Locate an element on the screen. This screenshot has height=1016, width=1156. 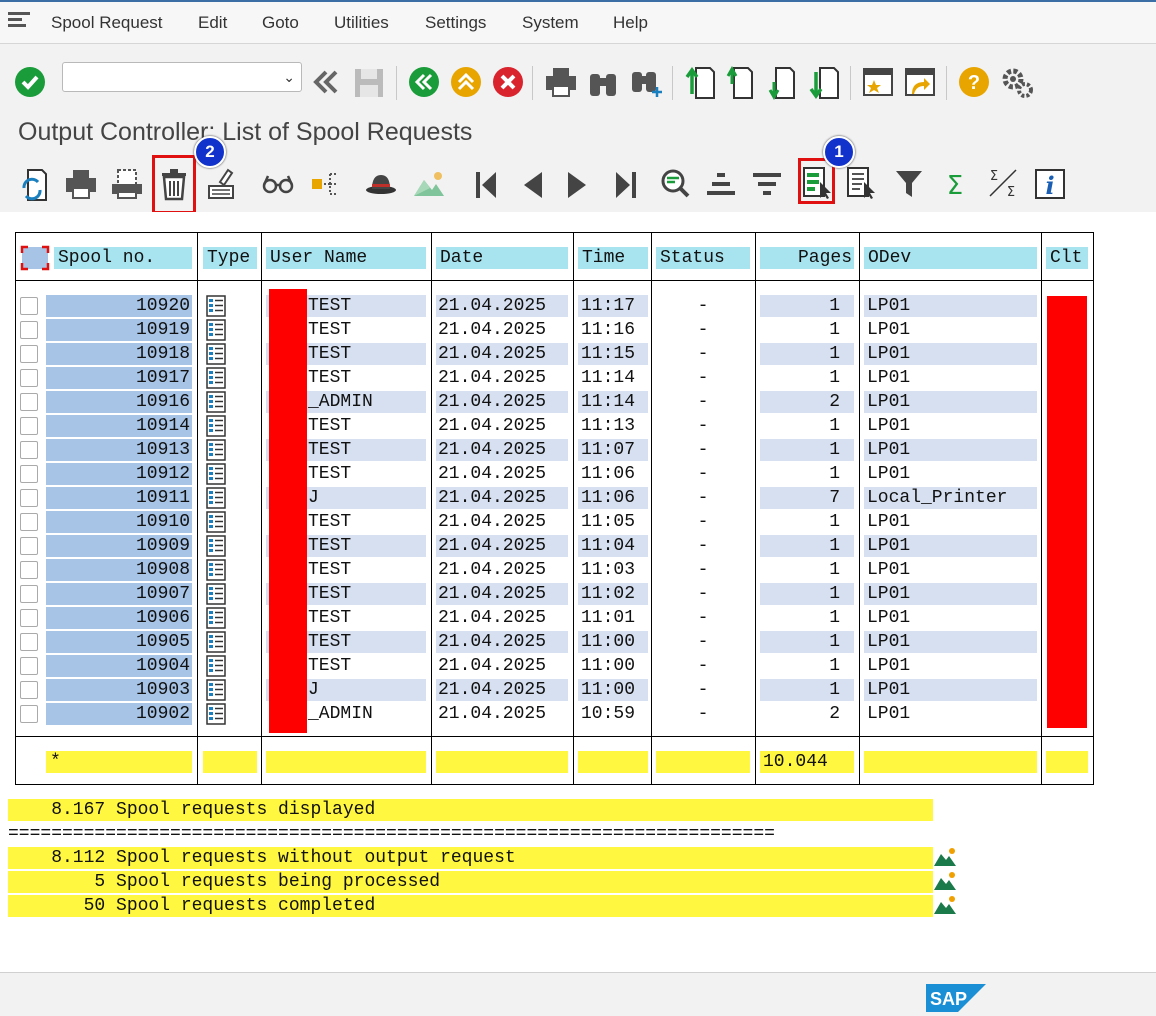
menu-goto: Goto is located at coordinates (280, 23).